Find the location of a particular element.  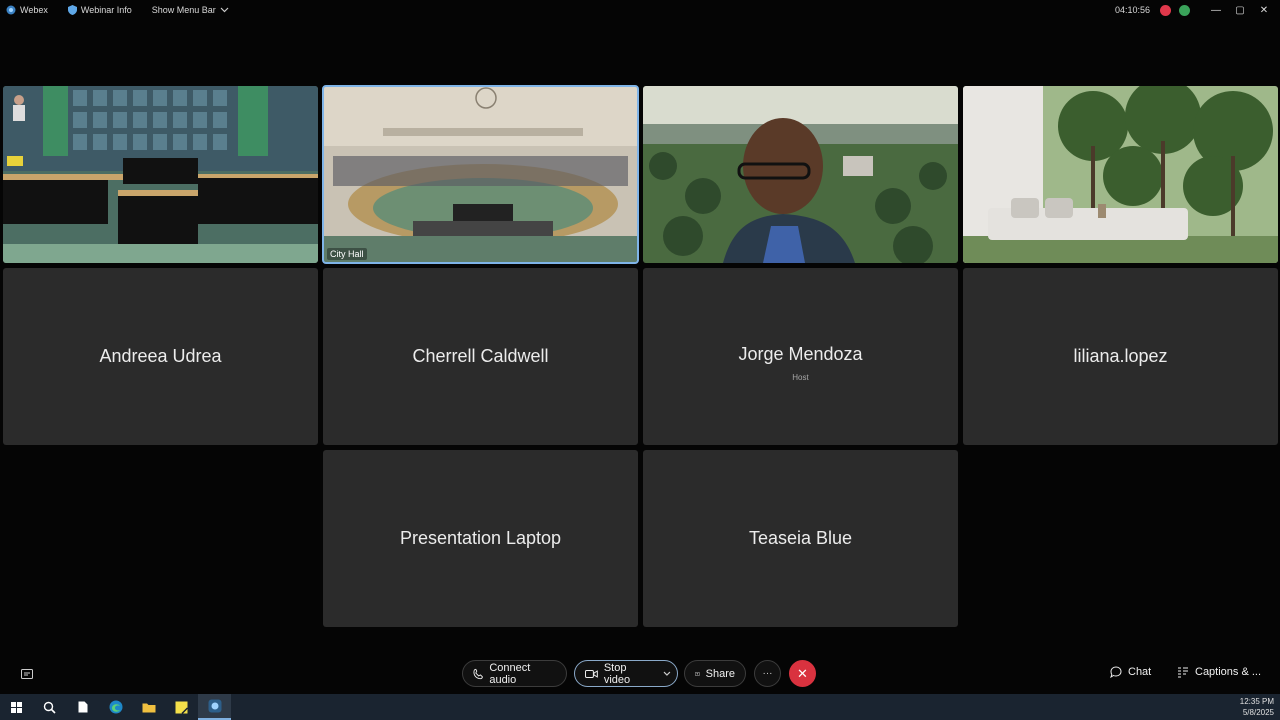

edge-browser-icon is located at coordinates (115, 707).